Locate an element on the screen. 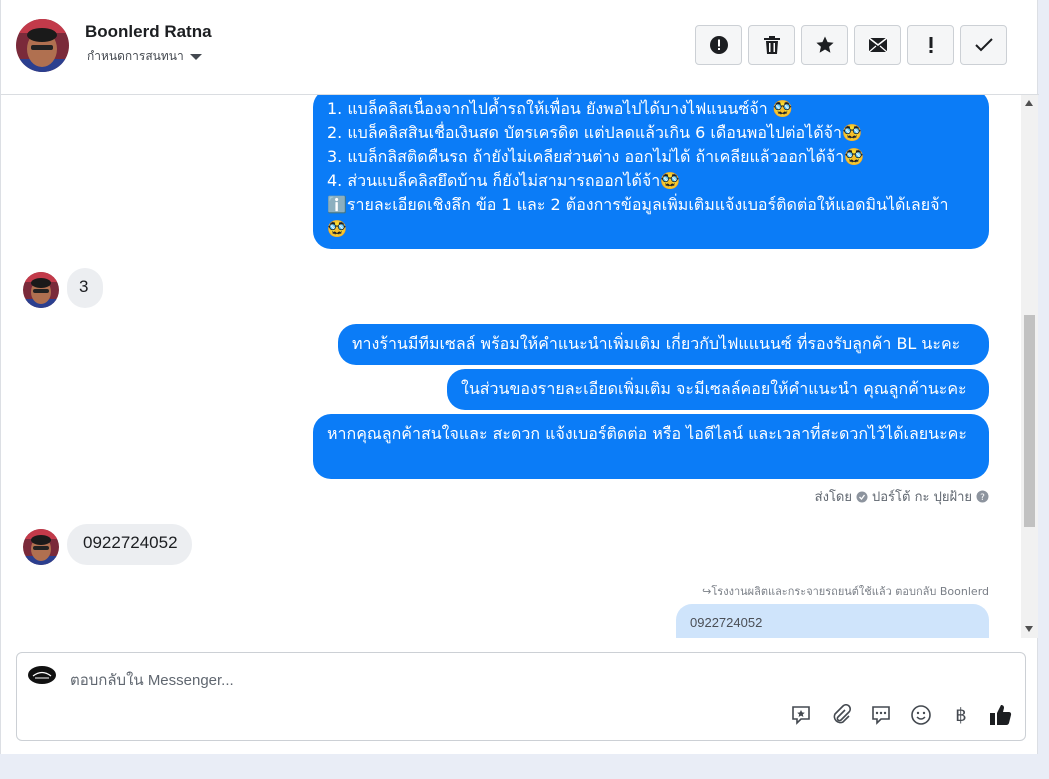 Image resolution: width=1049 pixels, height=779 pixels. header-actions is located at coordinates (851, 45).